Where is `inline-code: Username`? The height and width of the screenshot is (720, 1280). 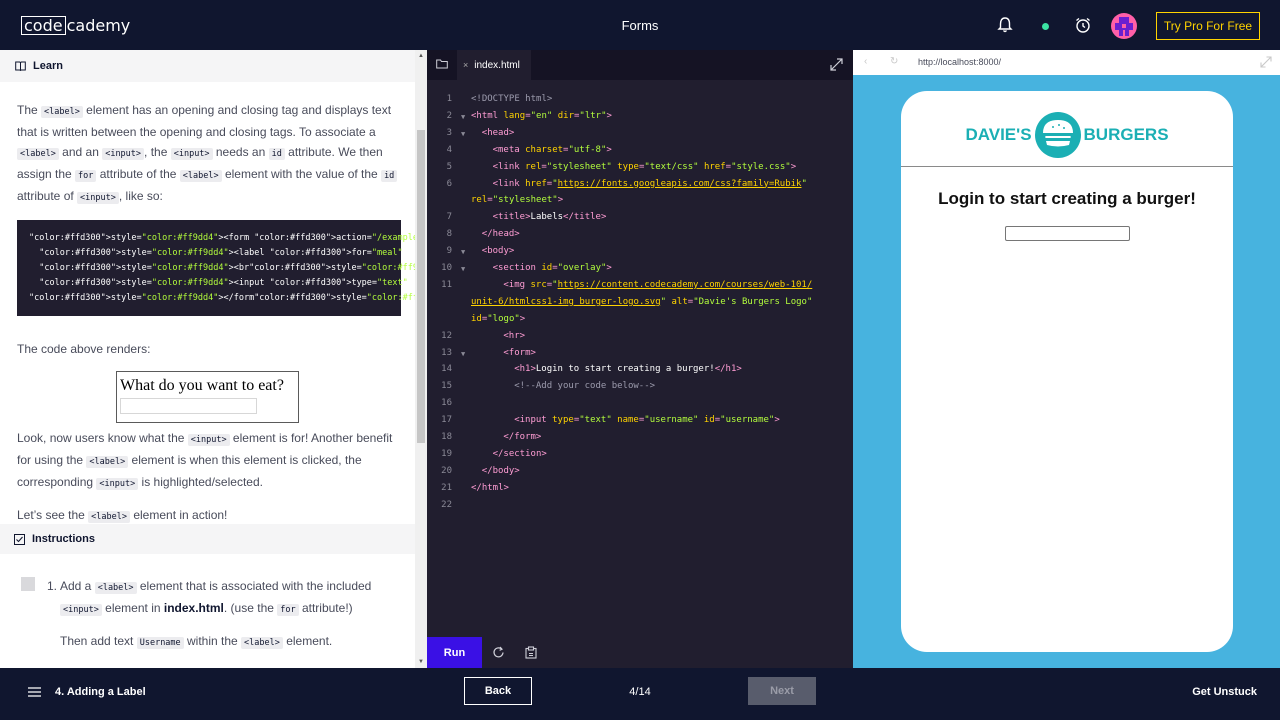
inline-code: Username is located at coordinates (160, 643).